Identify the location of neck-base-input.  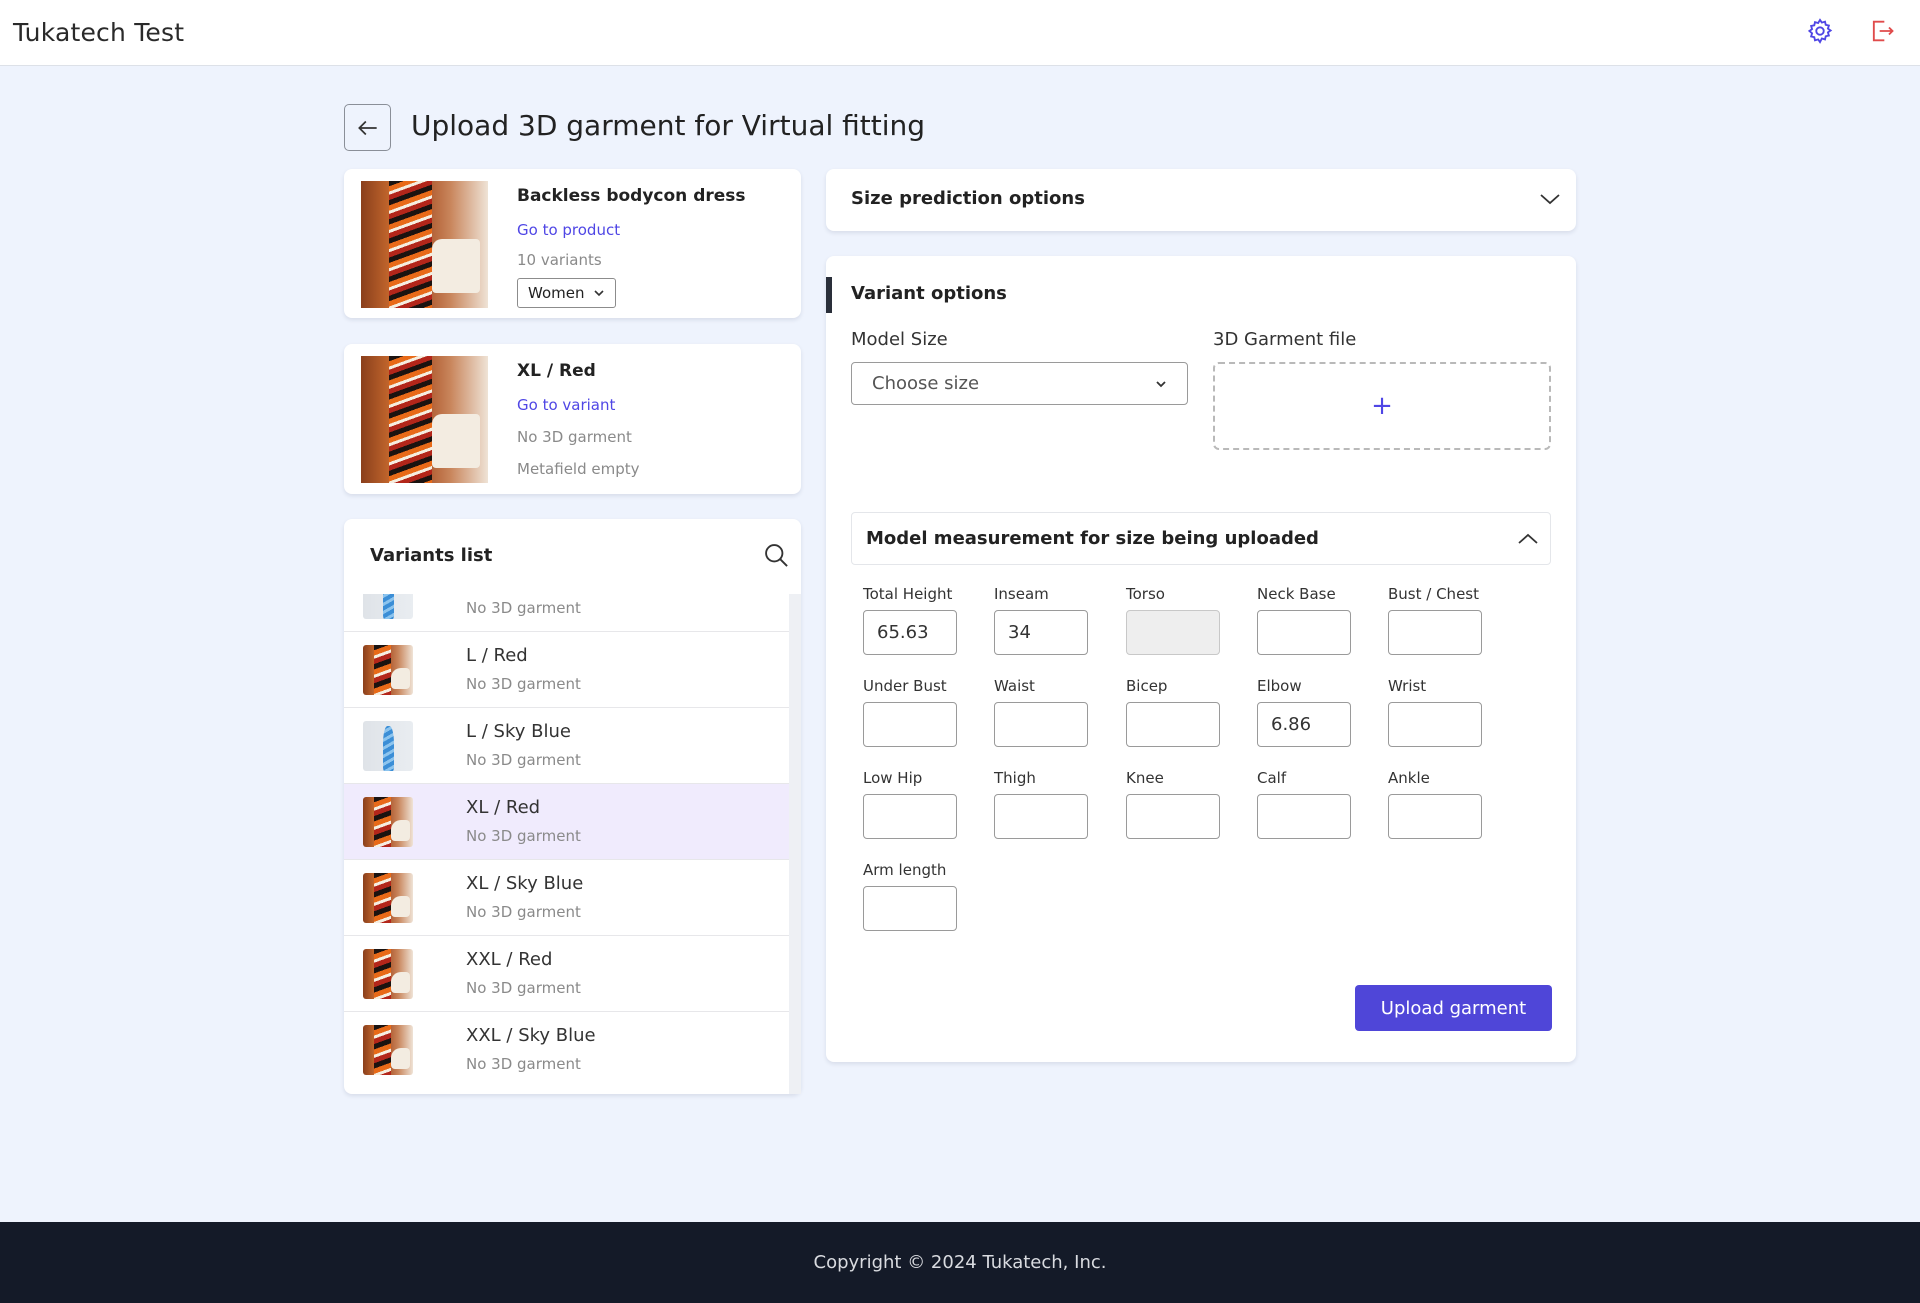
(1304, 632).